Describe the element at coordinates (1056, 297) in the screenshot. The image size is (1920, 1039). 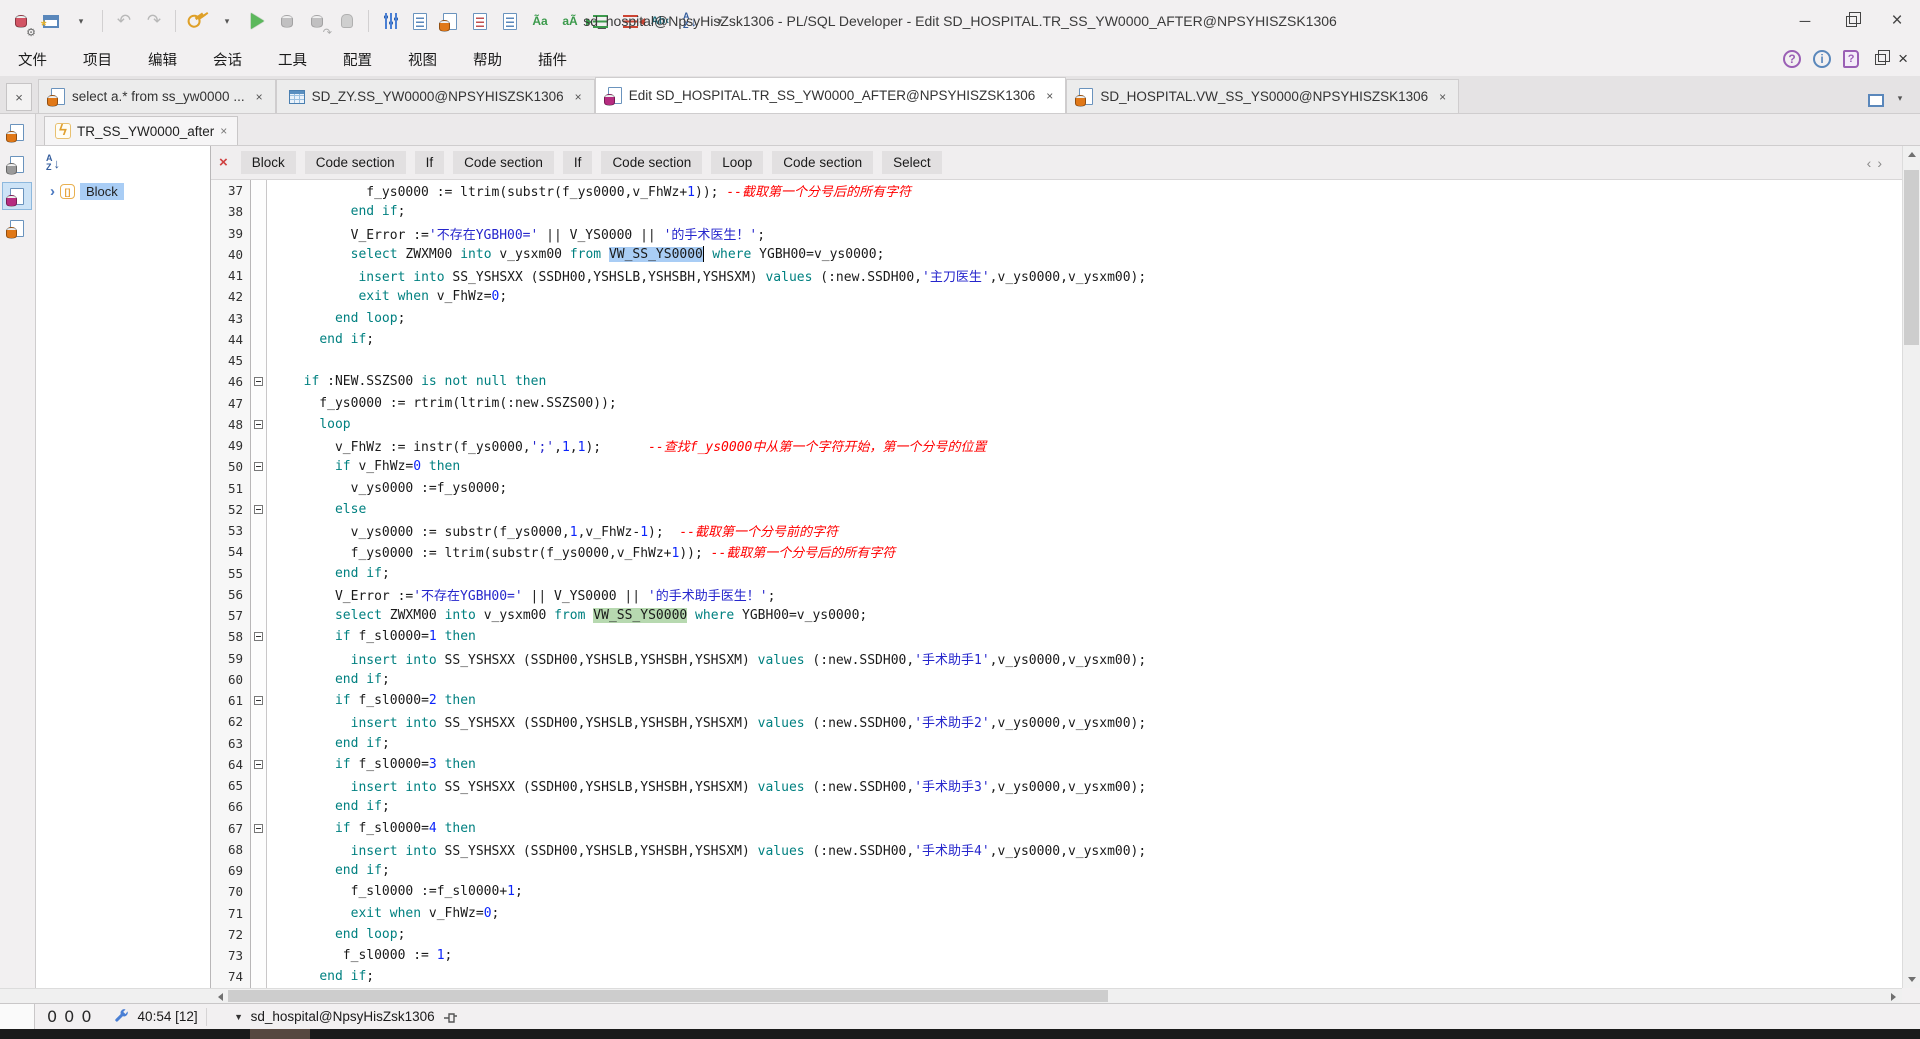
I see `code-line: 42 exit when v_FhWz=0;` at that location.